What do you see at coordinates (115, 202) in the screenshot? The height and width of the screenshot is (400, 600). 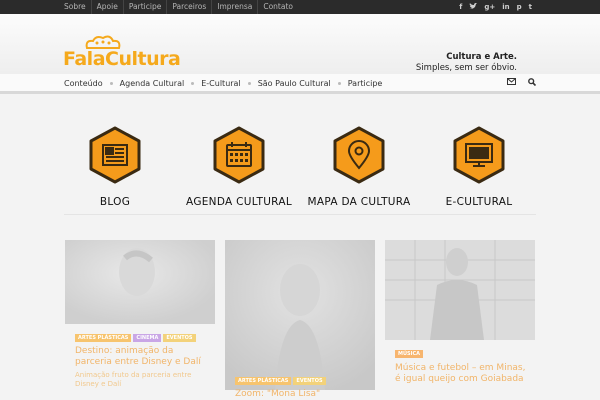 I see `category-label: BLOG` at bounding box center [115, 202].